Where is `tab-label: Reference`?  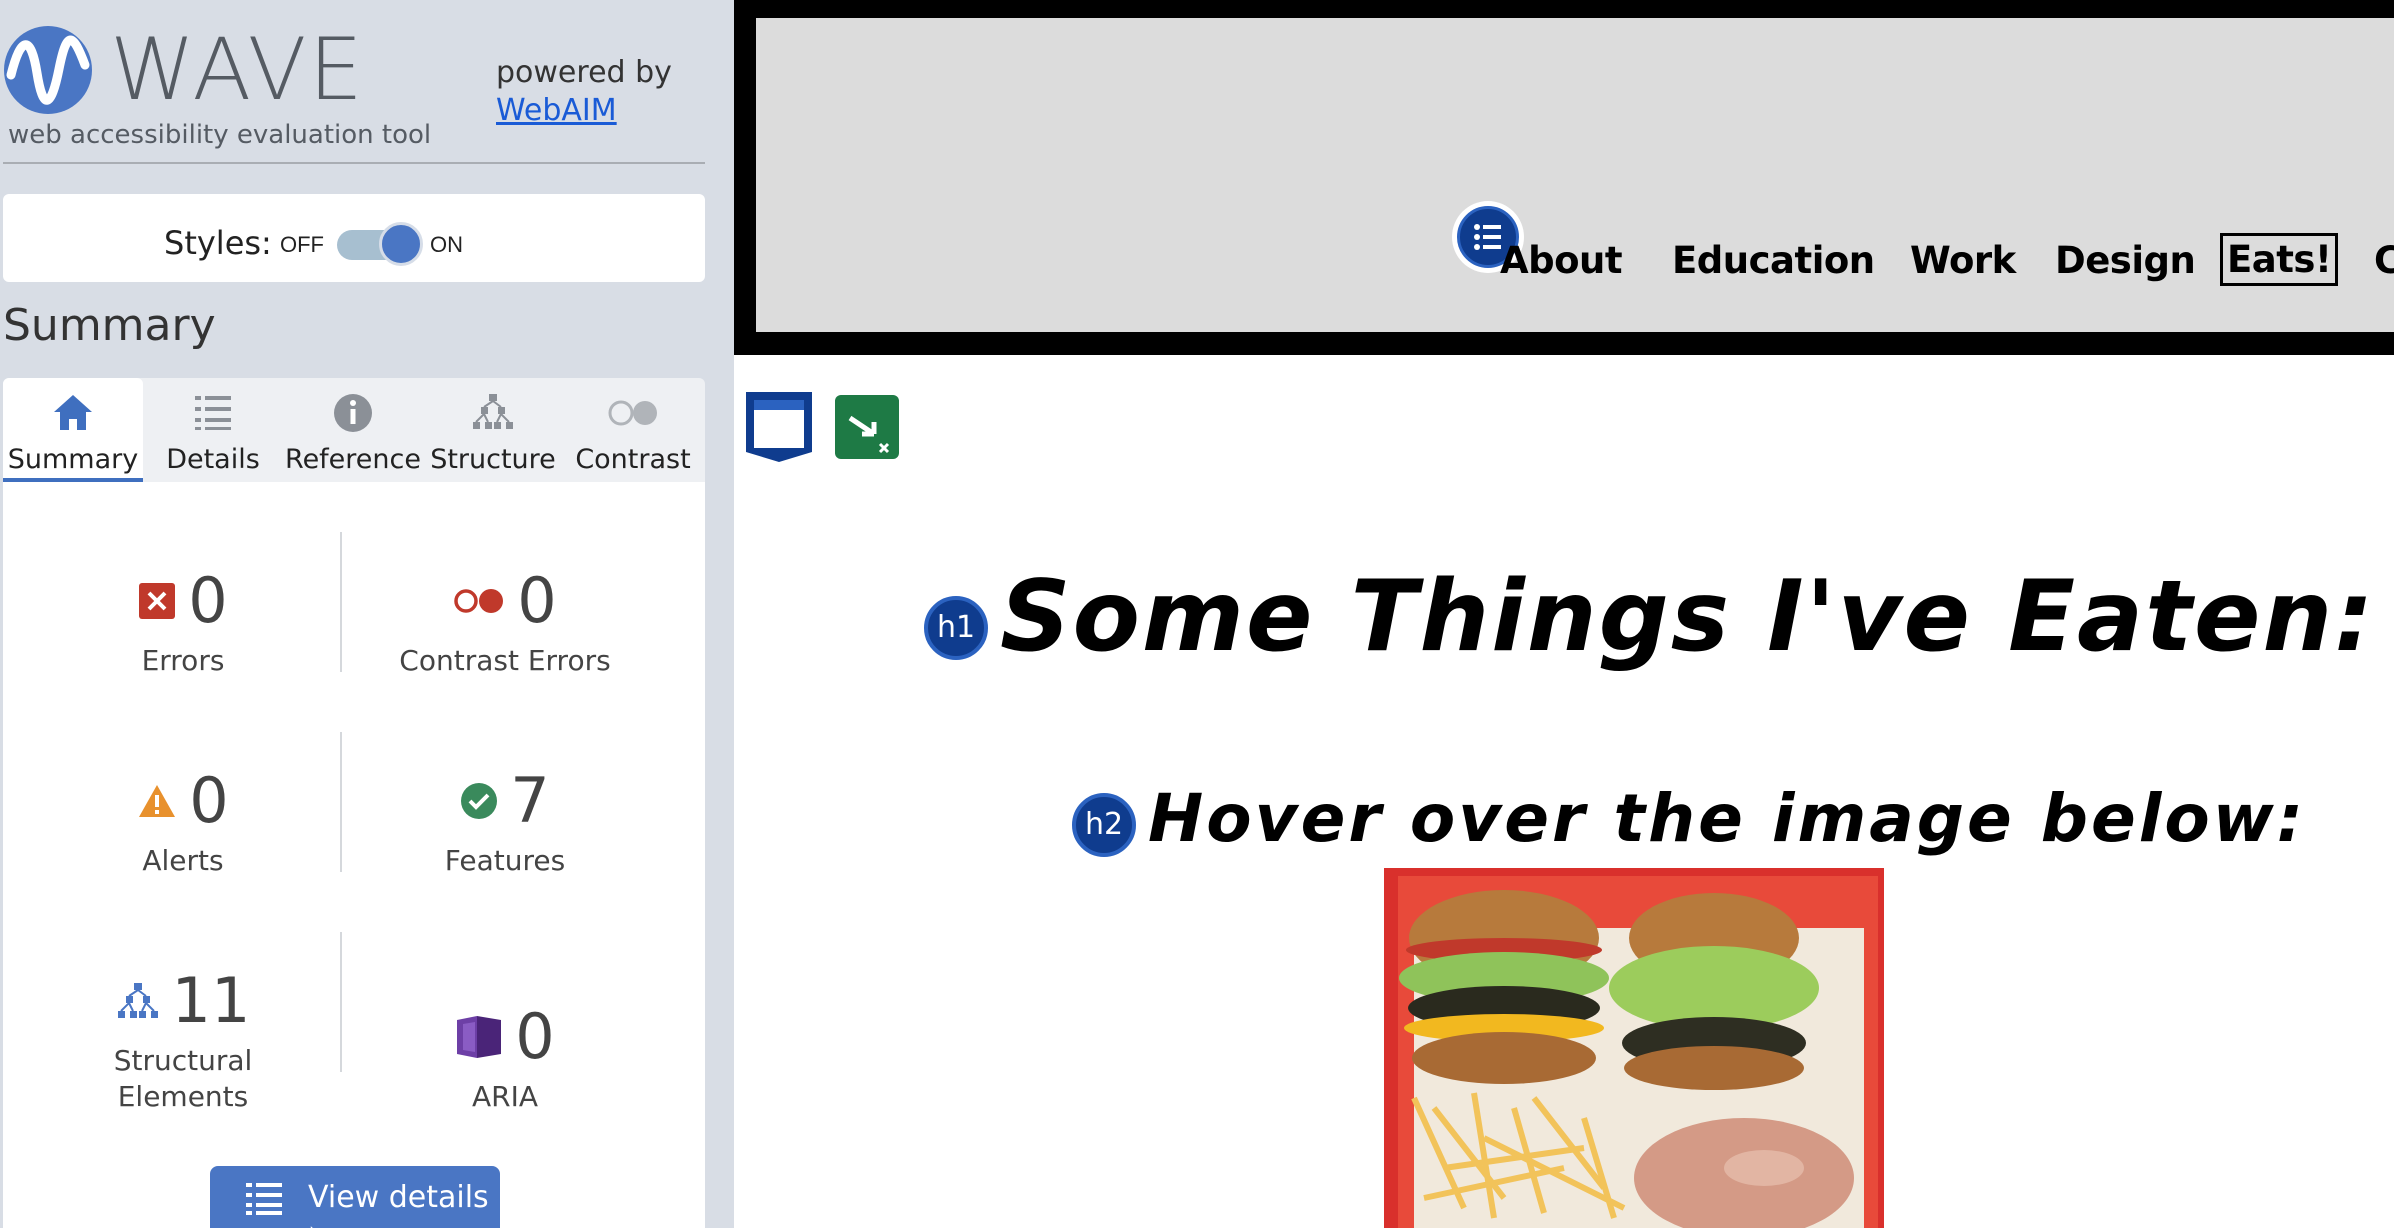 tab-label: Reference is located at coordinates (353, 459).